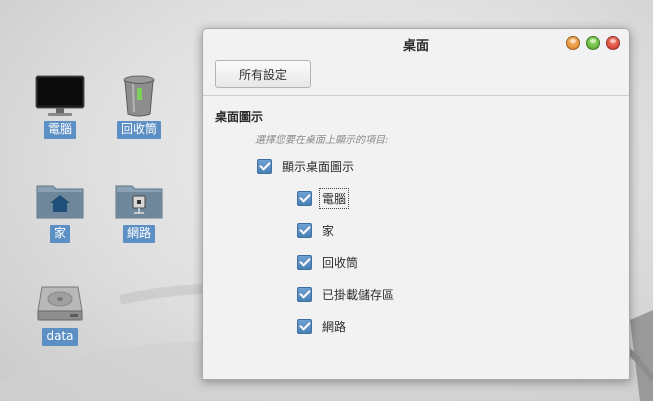 The height and width of the screenshot is (401, 653). I want to click on desktop-icon-trash: 回收筒, so click(139, 106).